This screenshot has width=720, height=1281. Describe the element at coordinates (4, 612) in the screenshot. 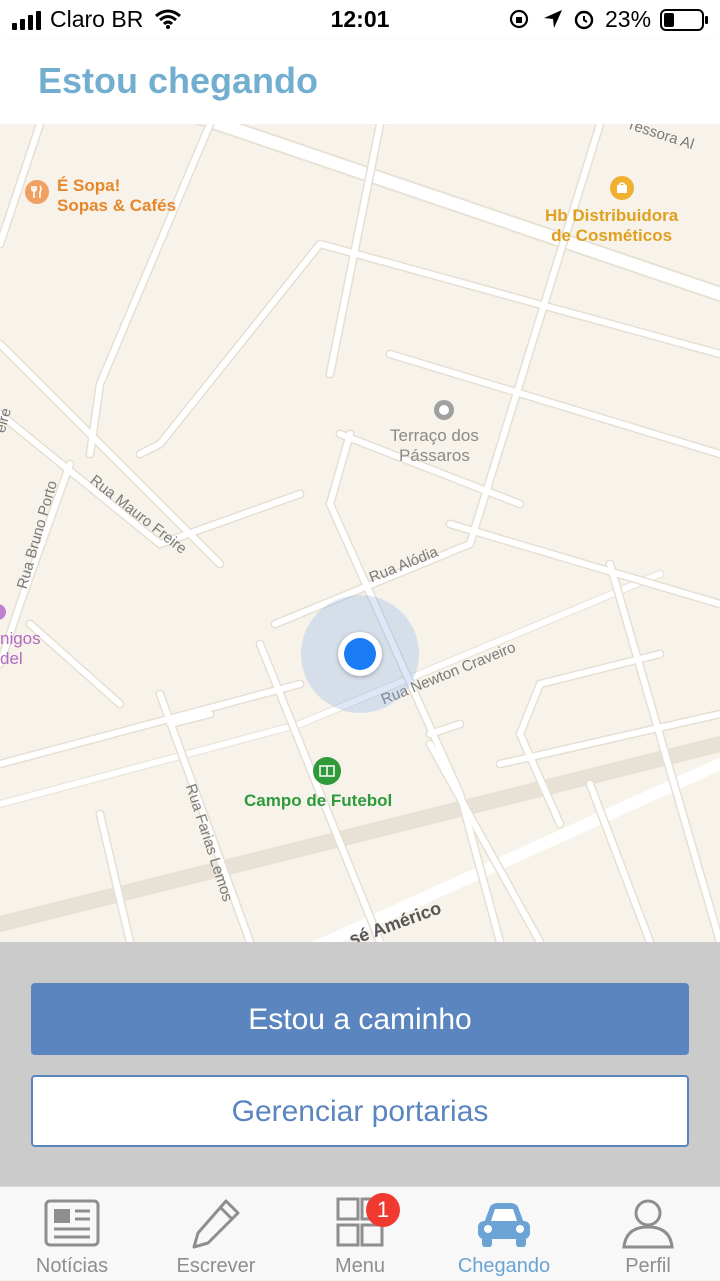

I see `partial-place-icon` at that location.